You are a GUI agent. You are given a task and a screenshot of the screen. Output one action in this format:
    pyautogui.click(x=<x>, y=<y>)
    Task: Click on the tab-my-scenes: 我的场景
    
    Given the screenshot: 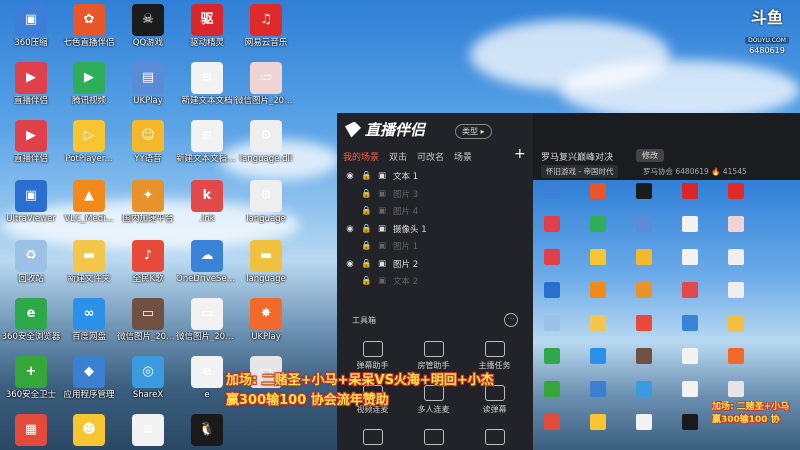 What is the action you would take?
    pyautogui.click(x=361, y=156)
    